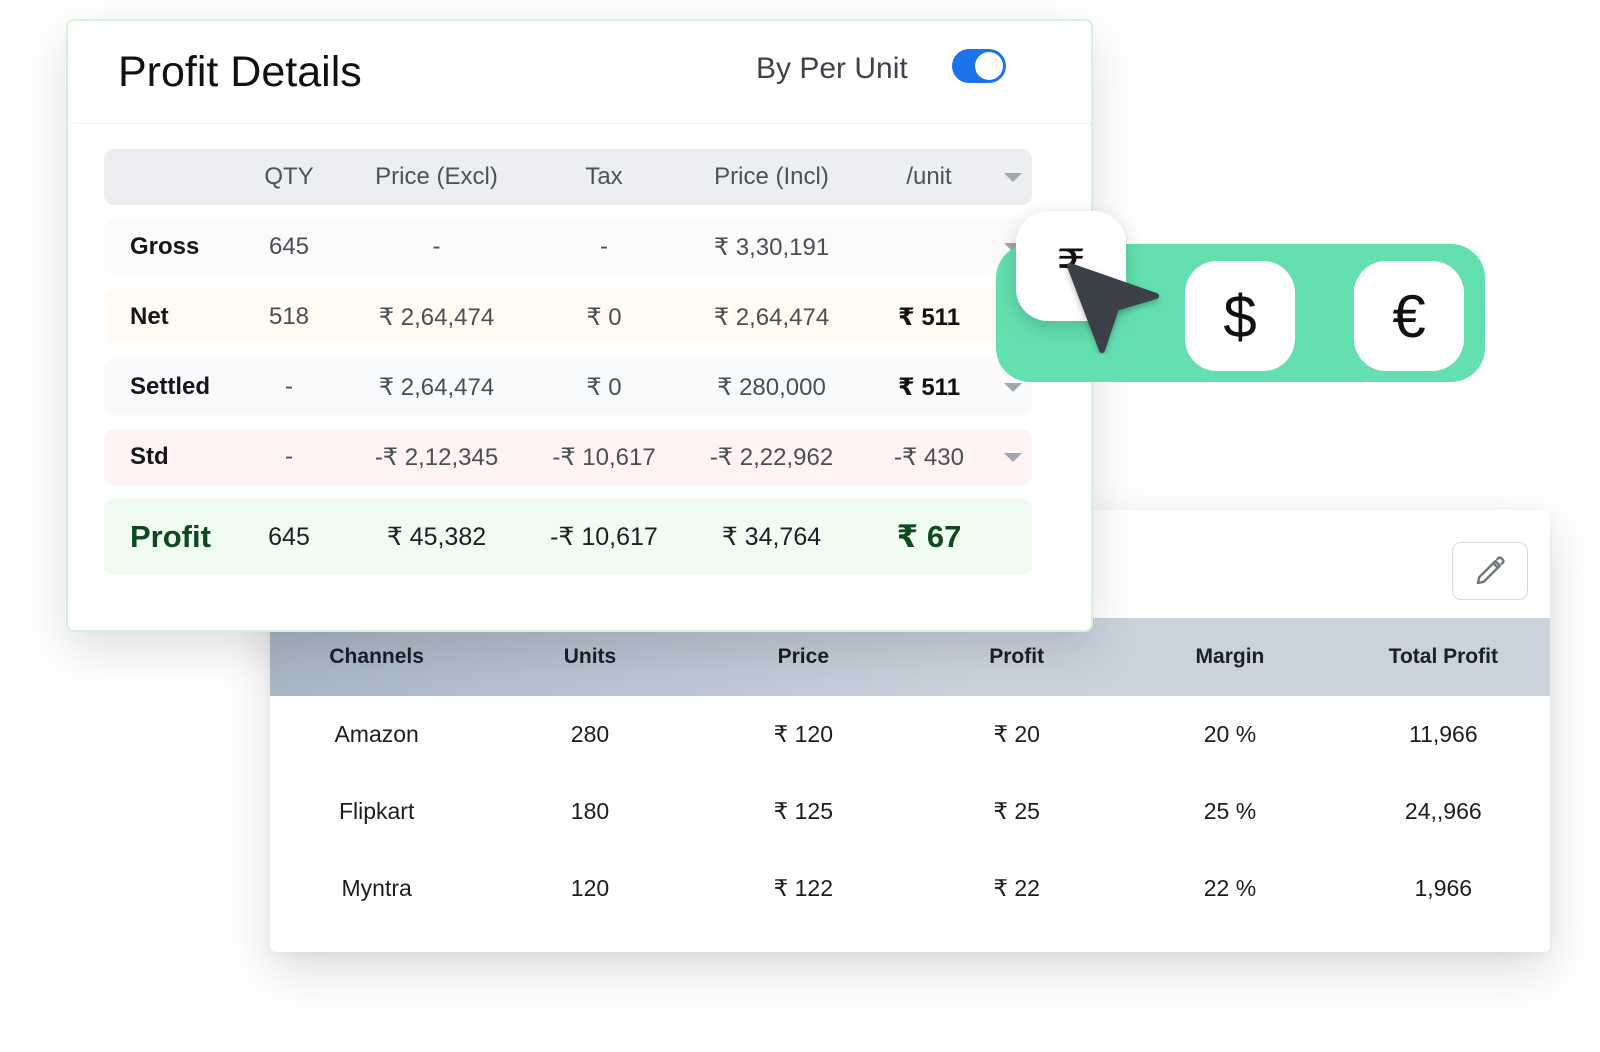 This screenshot has height=1052, width=1600. Describe the element at coordinates (170, 386) in the screenshot. I see `row-label: Settled` at that location.